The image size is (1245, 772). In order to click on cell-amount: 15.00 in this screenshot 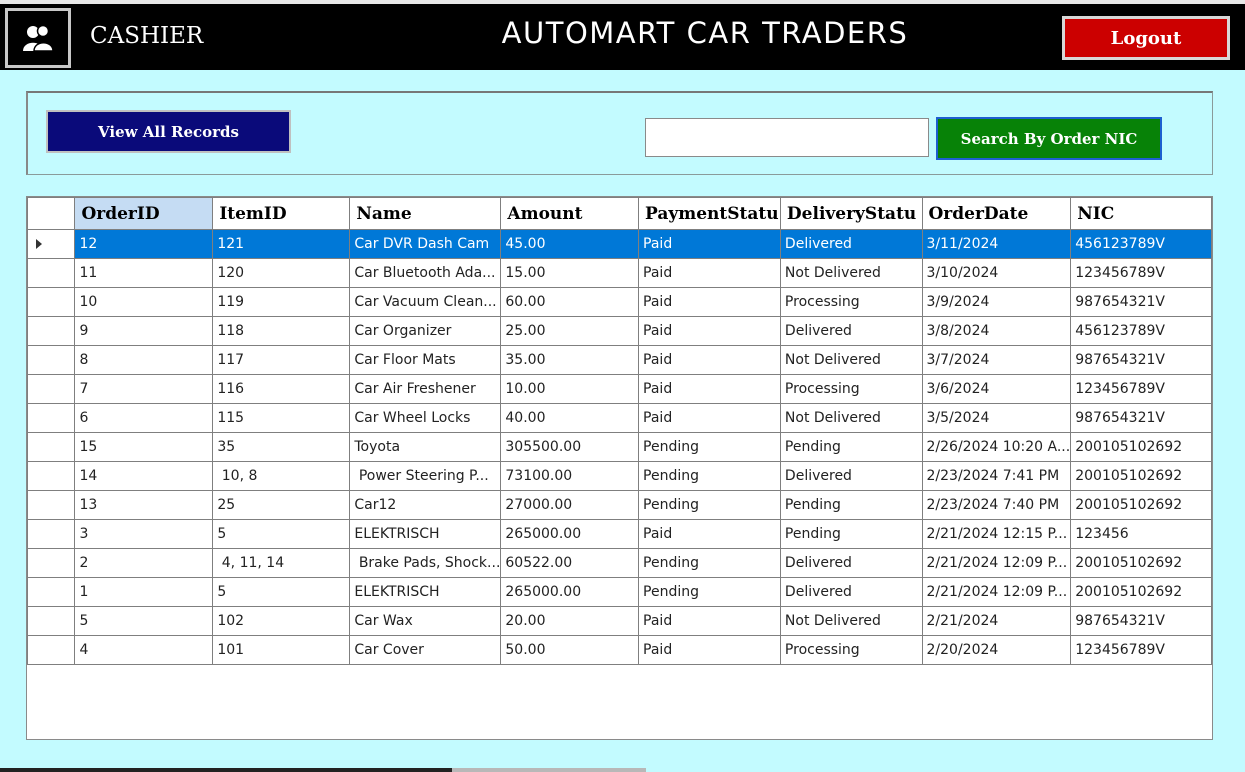, I will do `click(570, 273)`.